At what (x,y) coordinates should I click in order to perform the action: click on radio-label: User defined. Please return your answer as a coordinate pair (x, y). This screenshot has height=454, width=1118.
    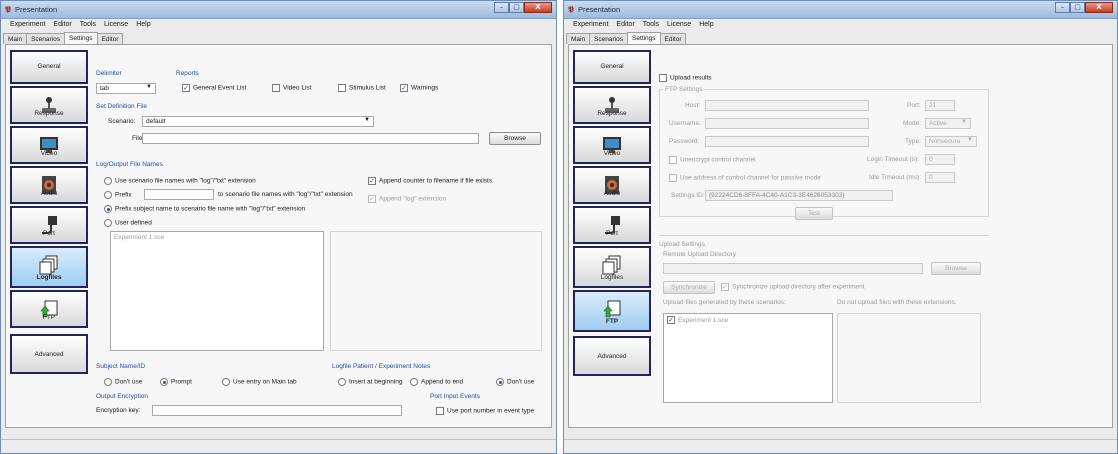
    Looking at the image, I should click on (133, 223).